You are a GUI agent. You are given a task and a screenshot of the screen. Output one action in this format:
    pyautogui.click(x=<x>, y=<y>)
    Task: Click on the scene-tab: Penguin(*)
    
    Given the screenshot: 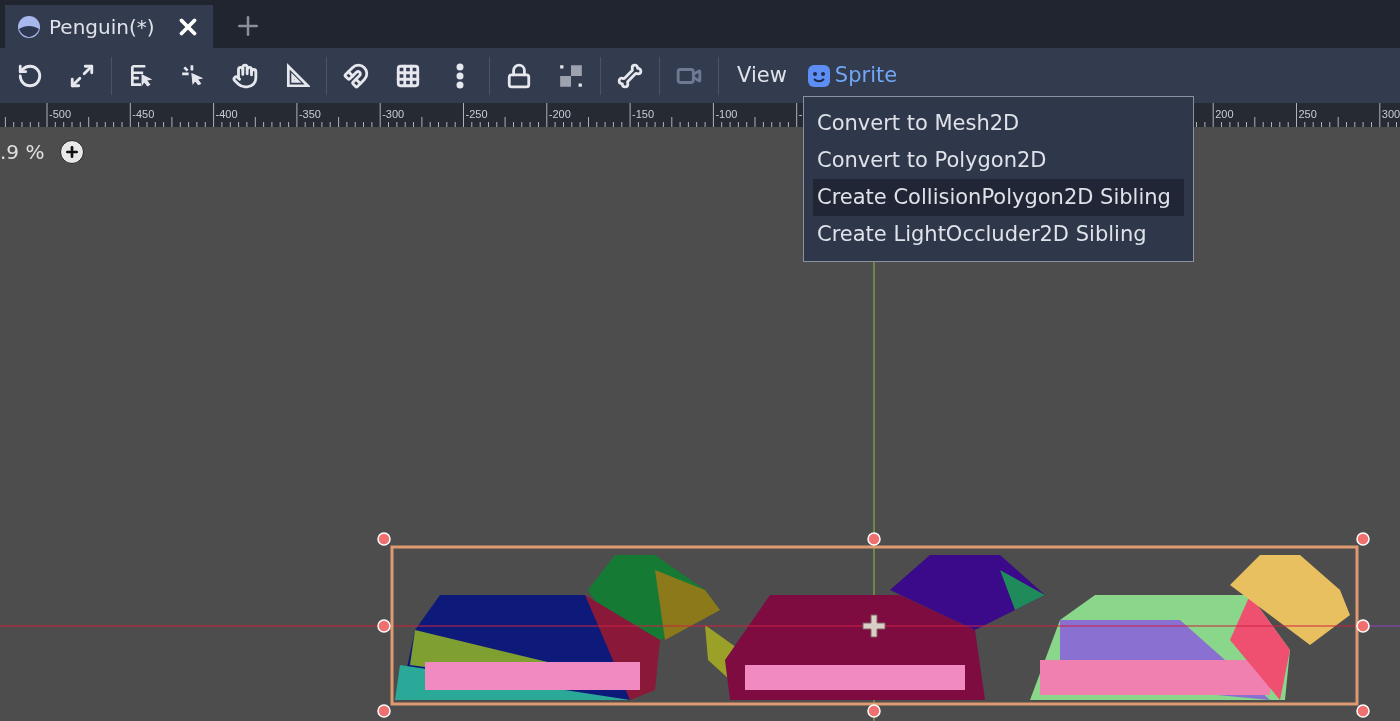 What is the action you would take?
    pyautogui.click(x=109, y=26)
    